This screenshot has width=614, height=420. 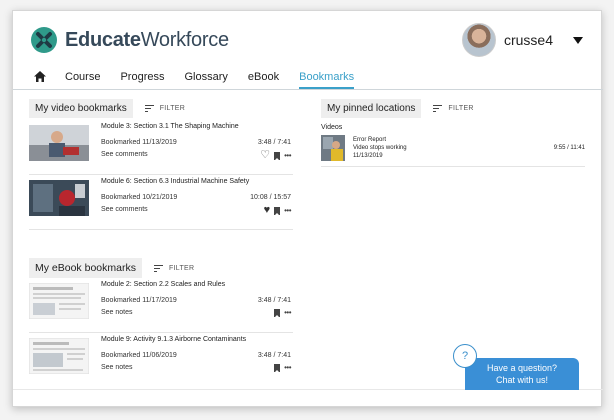 I want to click on item-date: Bookmarked 11/17/2019, so click(x=139, y=300).